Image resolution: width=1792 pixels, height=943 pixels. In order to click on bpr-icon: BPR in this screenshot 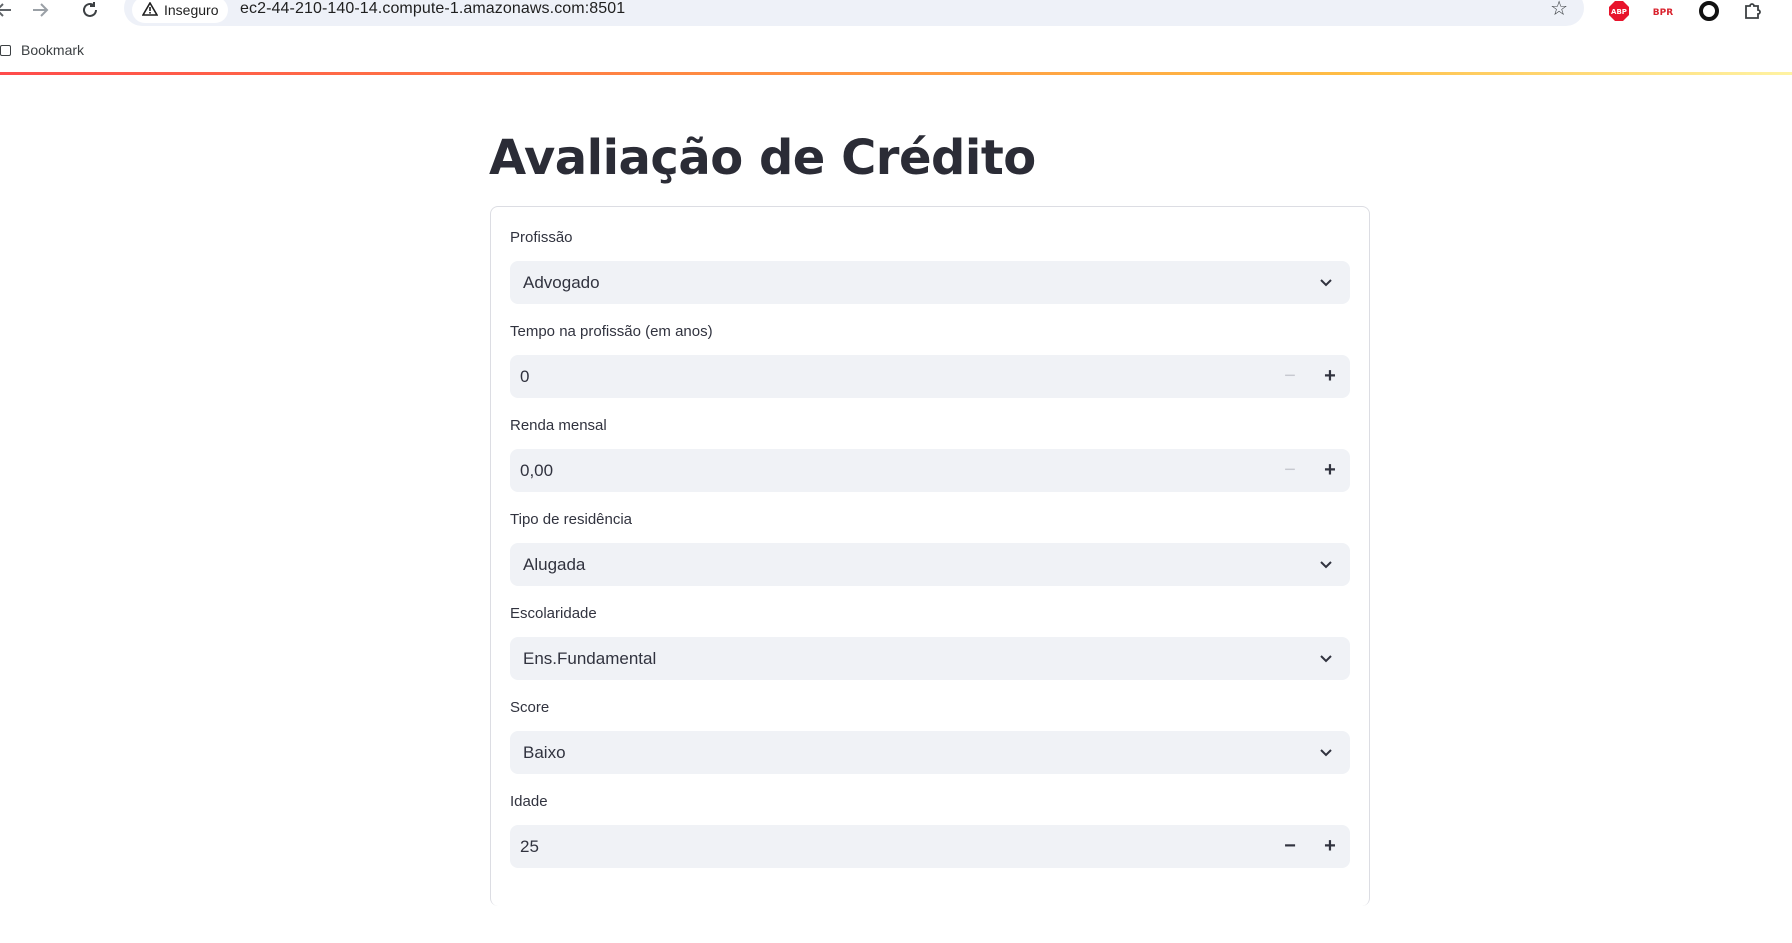, I will do `click(1663, 12)`.